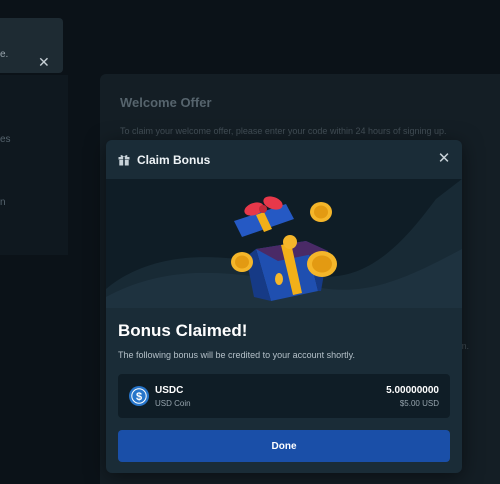  What do you see at coordinates (173, 403) in the screenshot?
I see `coin-name: USD Coin` at bounding box center [173, 403].